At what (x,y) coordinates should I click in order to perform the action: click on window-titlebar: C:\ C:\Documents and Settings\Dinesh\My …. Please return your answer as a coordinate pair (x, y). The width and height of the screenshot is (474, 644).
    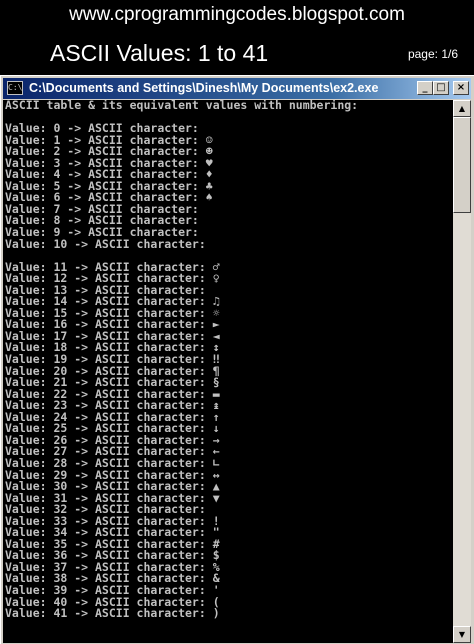
    Looking at the image, I should click on (237, 88).